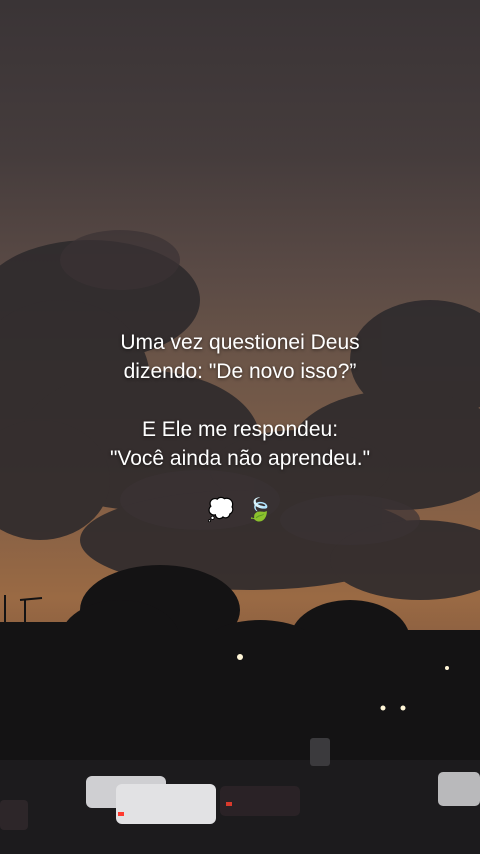 The image size is (480, 854). What do you see at coordinates (221, 510) in the screenshot?
I see `thought-bubble-icon: 💭` at bounding box center [221, 510].